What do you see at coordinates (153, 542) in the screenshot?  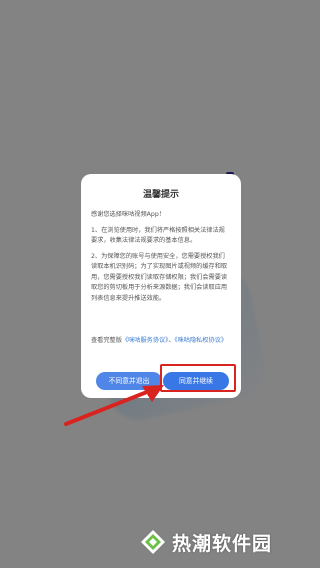 I see `watermark-logo-icon` at bounding box center [153, 542].